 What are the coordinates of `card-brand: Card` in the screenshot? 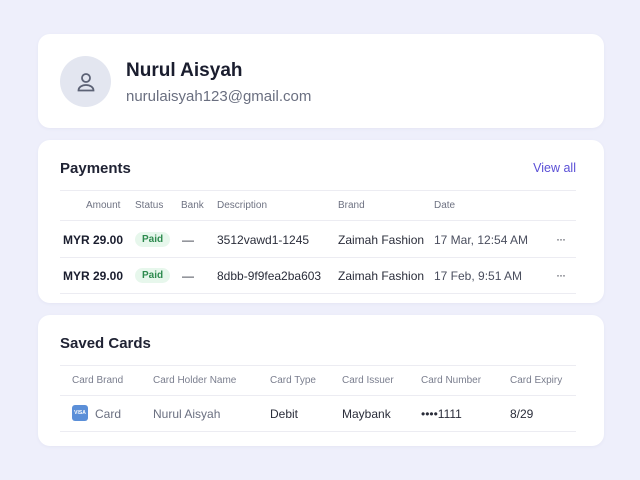 It's located at (108, 414).